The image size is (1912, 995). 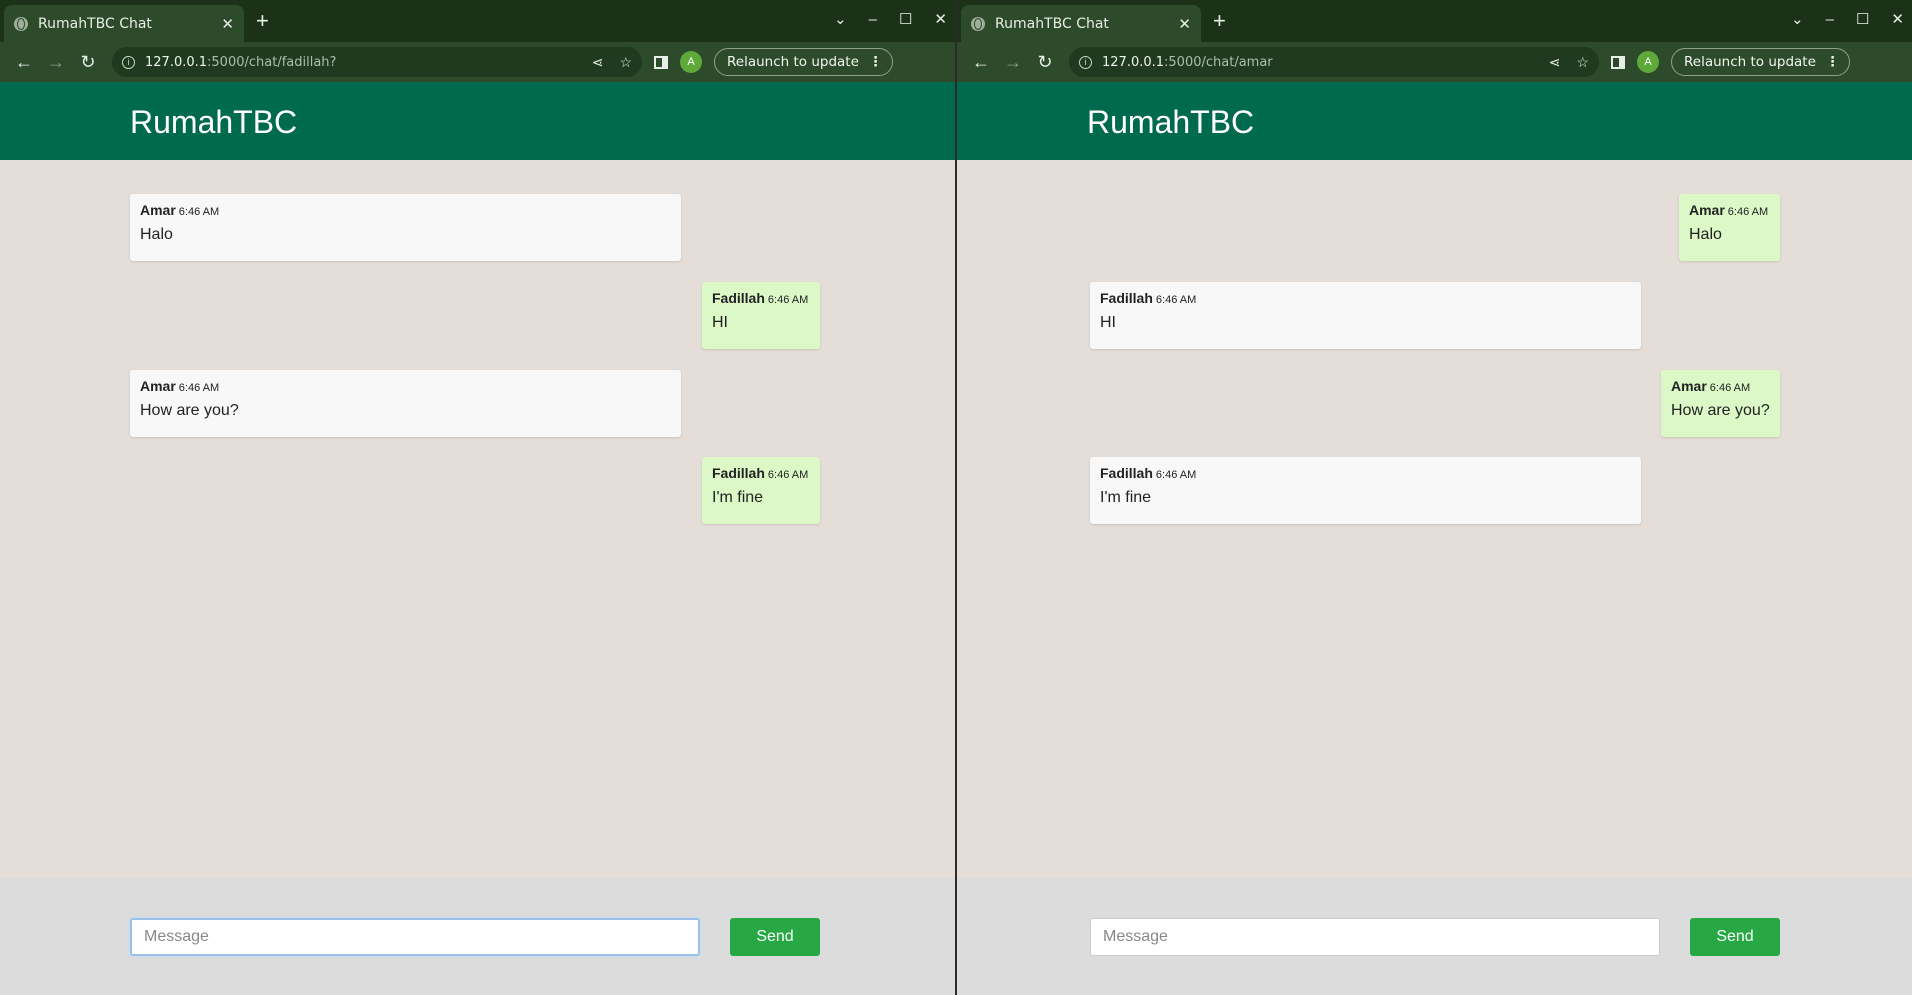 What do you see at coordinates (1317, 62) in the screenshot?
I see `url-text: 127.0.0.1:5000/chat/amar` at bounding box center [1317, 62].